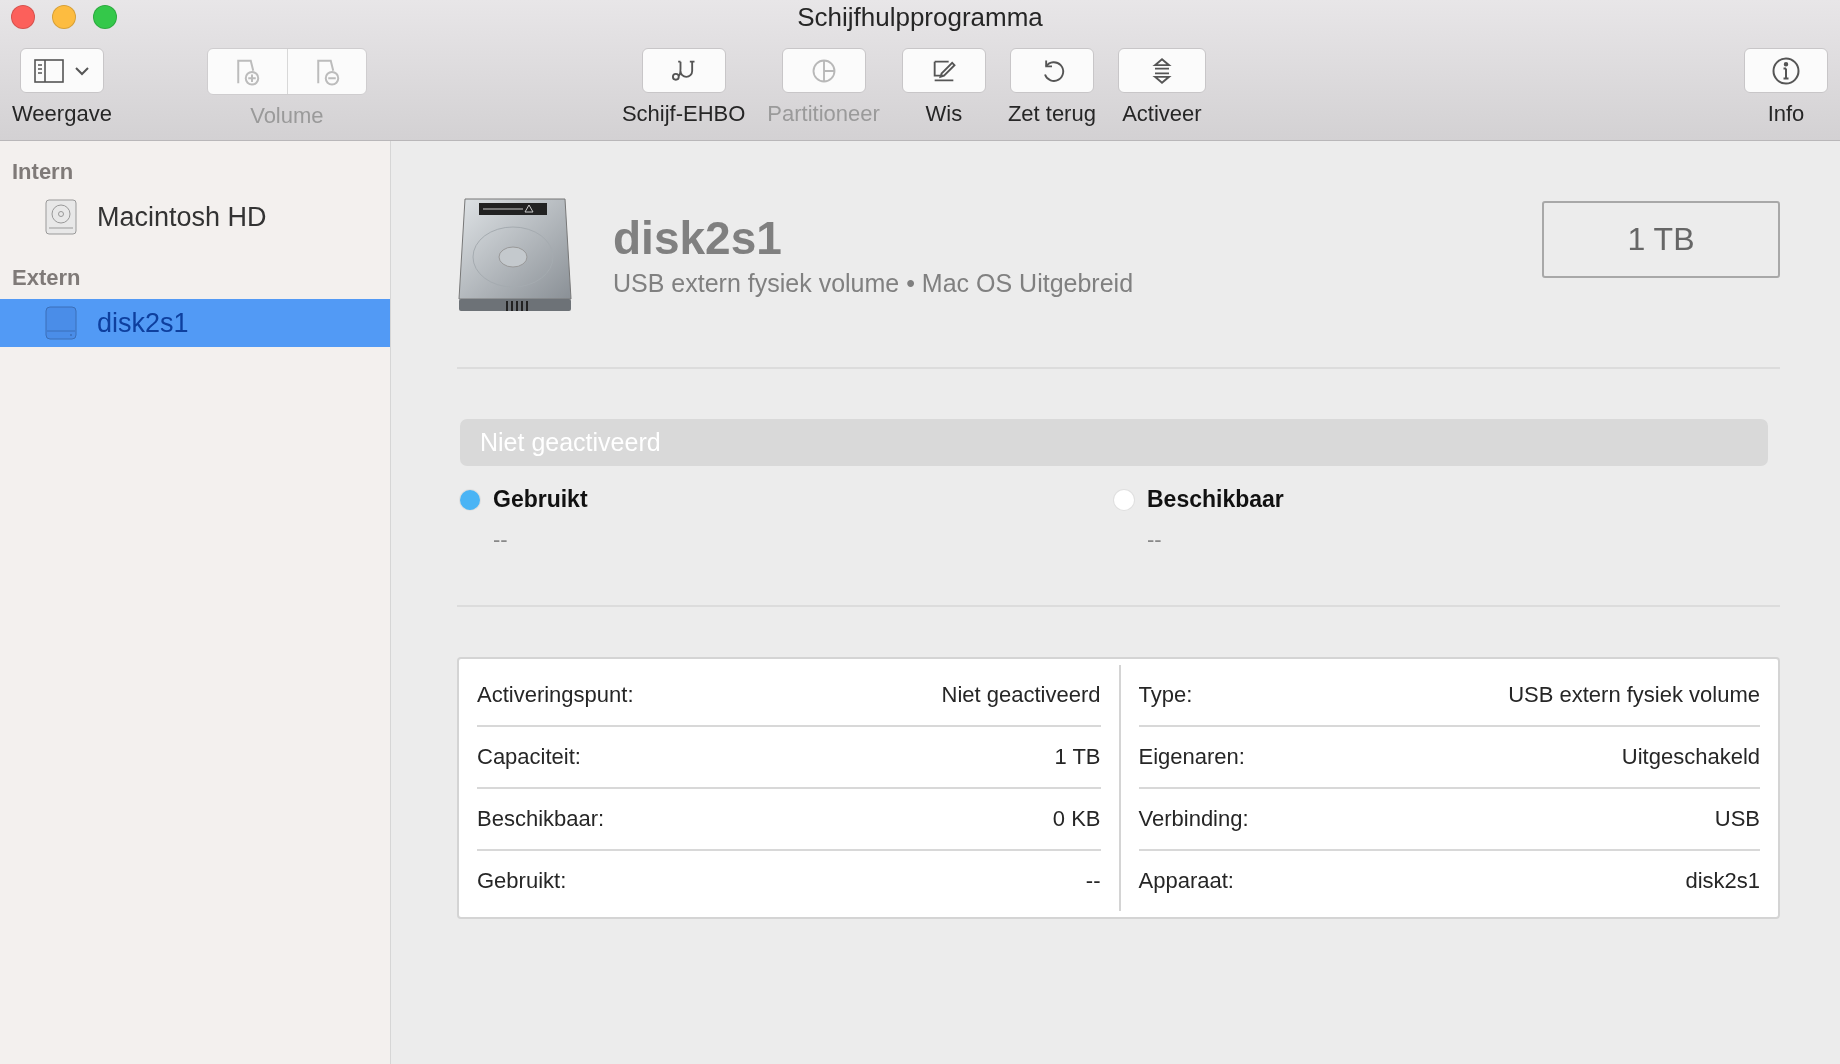 The image size is (1840, 1064). Describe the element at coordinates (61, 217) in the screenshot. I see `hard-drive-icon` at that location.